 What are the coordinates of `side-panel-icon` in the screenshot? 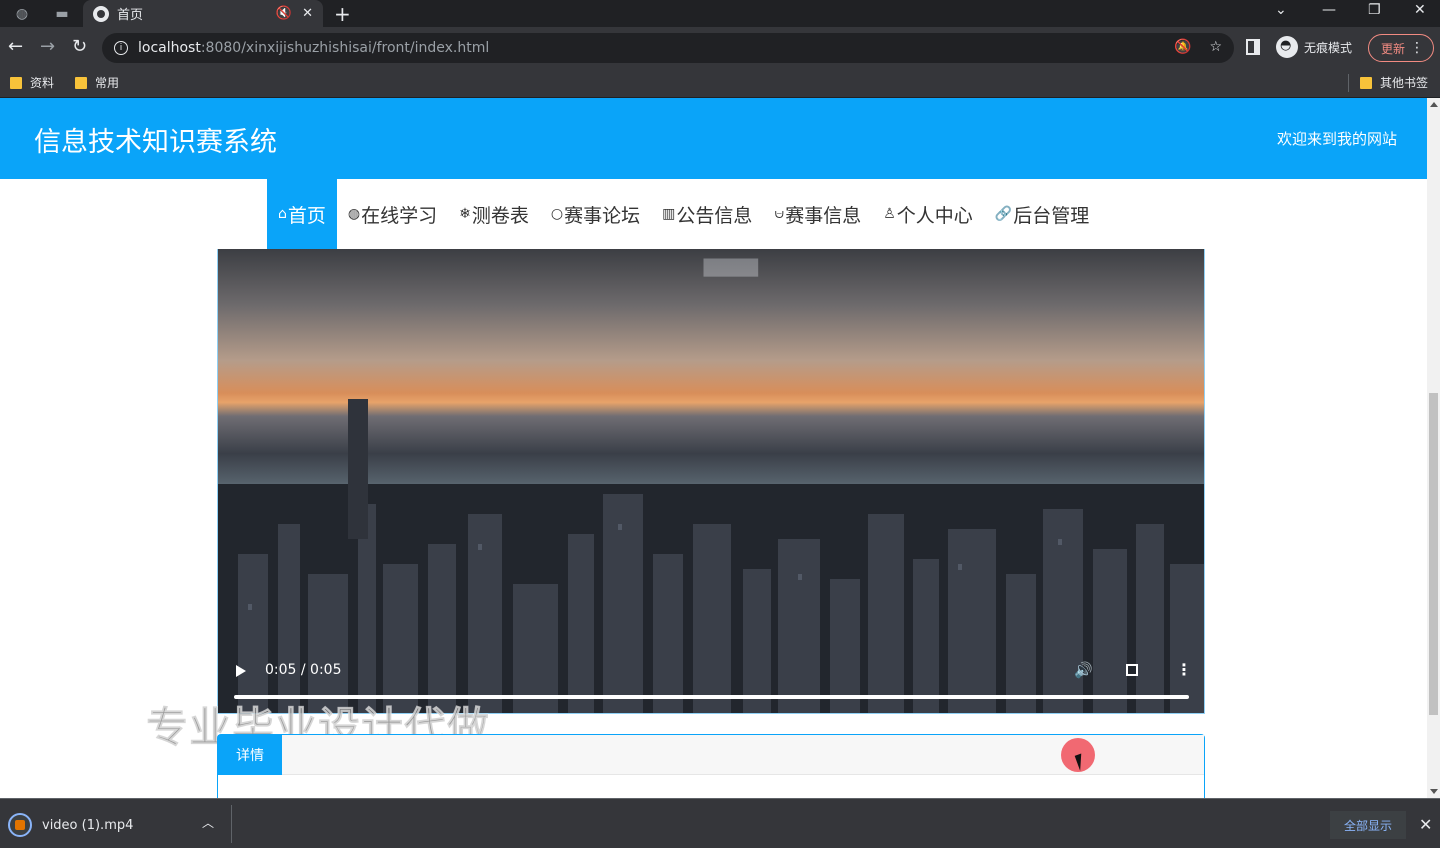 It's located at (1253, 47).